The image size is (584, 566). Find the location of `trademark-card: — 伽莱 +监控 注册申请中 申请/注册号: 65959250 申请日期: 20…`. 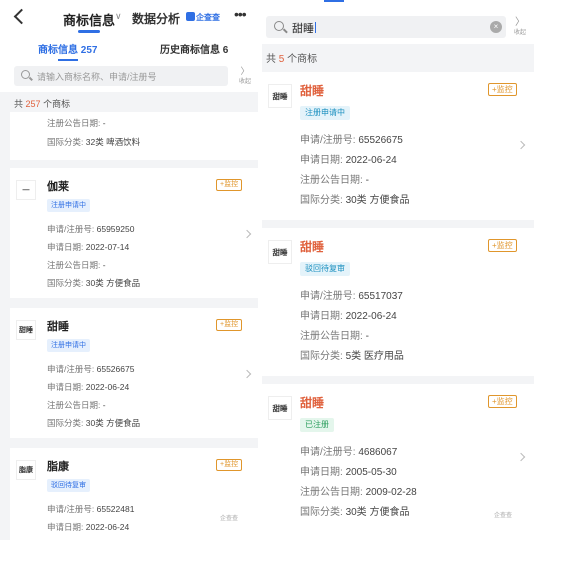

trademark-card: — 伽莱 +监控 注册申请中 申请/注册号: 65959250 申请日期: 20… is located at coordinates (134, 233).